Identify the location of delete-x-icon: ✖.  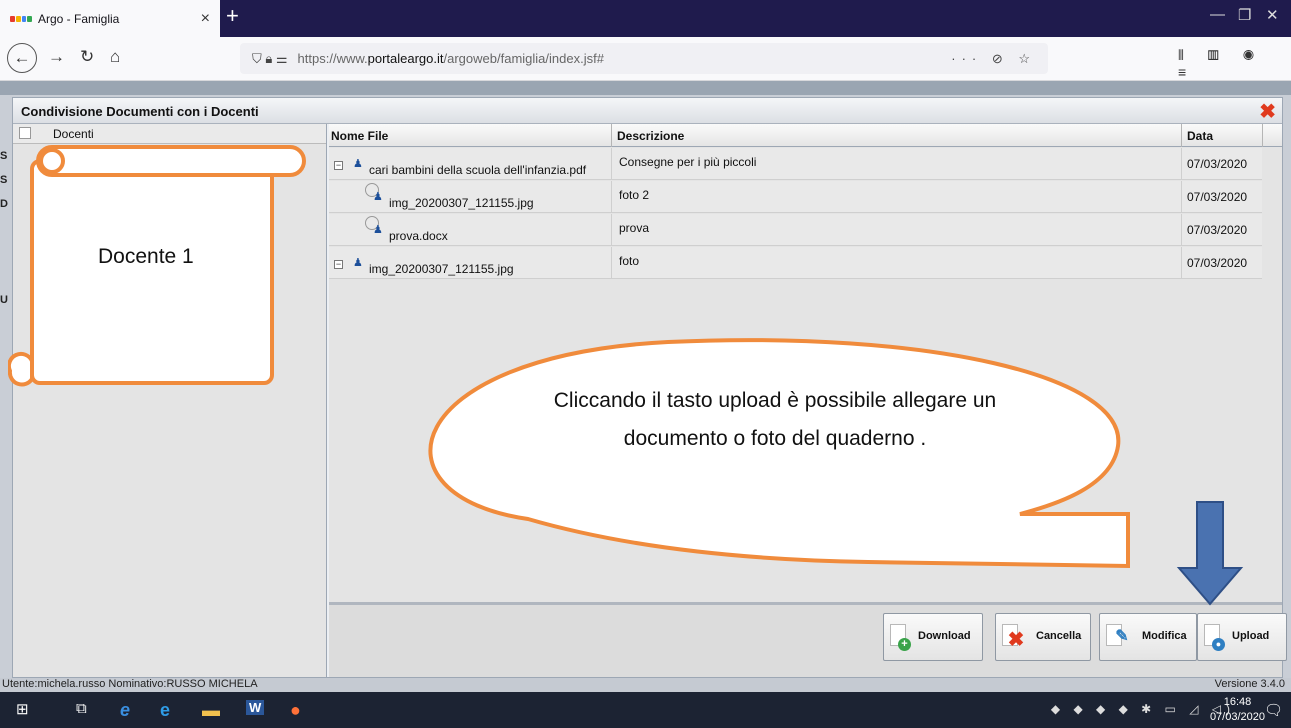
(1016, 640).